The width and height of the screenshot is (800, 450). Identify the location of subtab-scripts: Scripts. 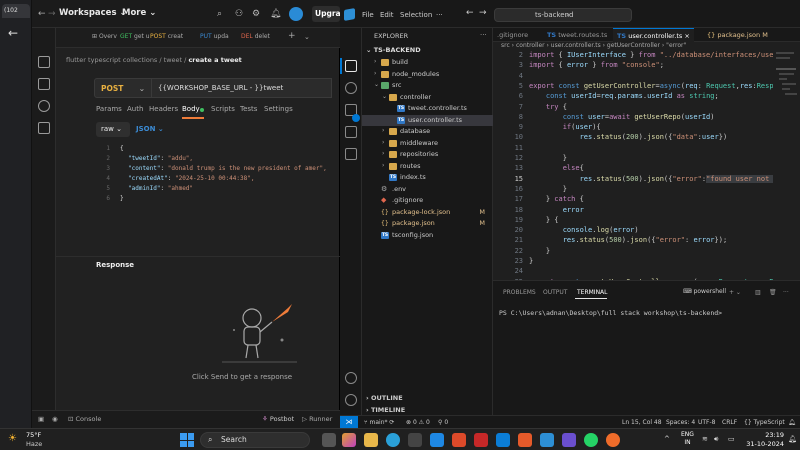
(223, 109).